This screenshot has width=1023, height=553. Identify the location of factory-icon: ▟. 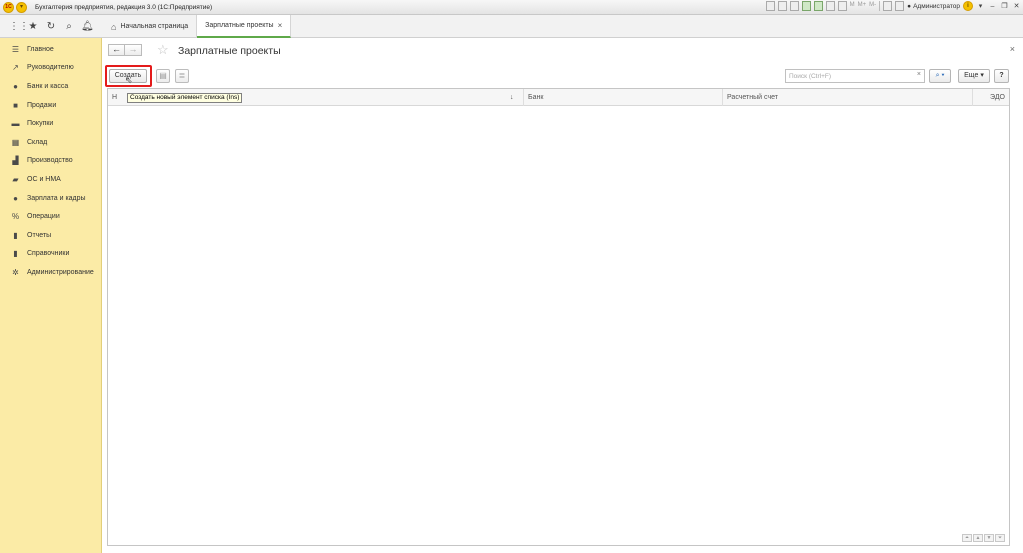
(15, 161).